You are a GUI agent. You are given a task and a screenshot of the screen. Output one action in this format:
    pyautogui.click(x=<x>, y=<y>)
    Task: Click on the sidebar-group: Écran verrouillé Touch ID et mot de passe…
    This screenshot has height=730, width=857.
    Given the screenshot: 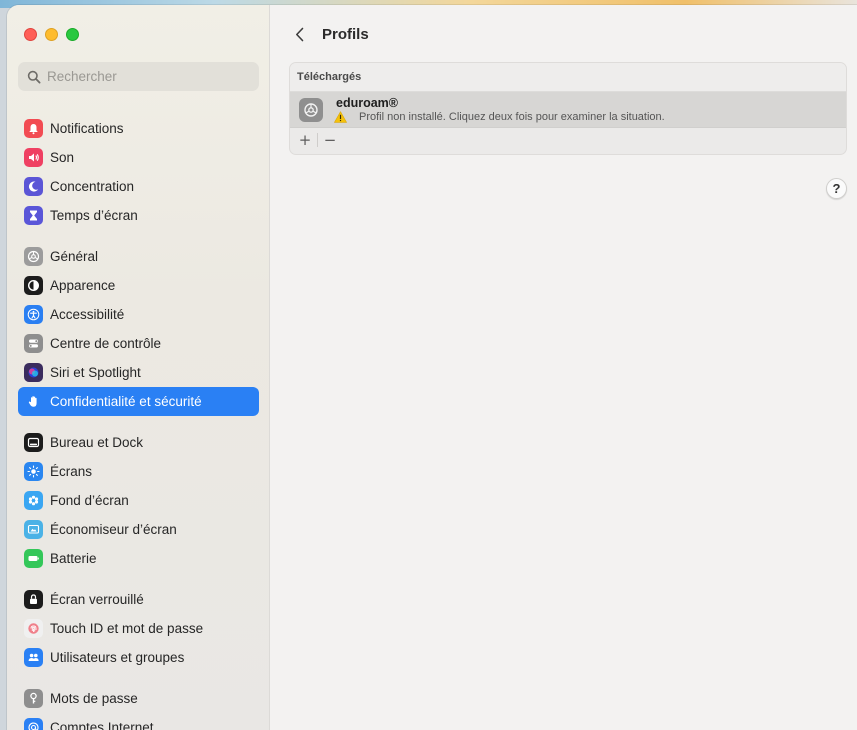 What is the action you would take?
    pyautogui.click(x=138, y=628)
    